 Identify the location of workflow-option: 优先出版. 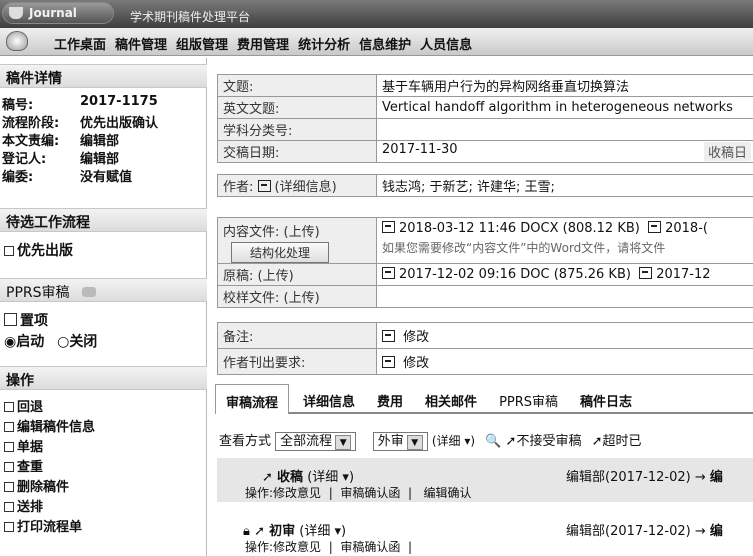
(38, 250).